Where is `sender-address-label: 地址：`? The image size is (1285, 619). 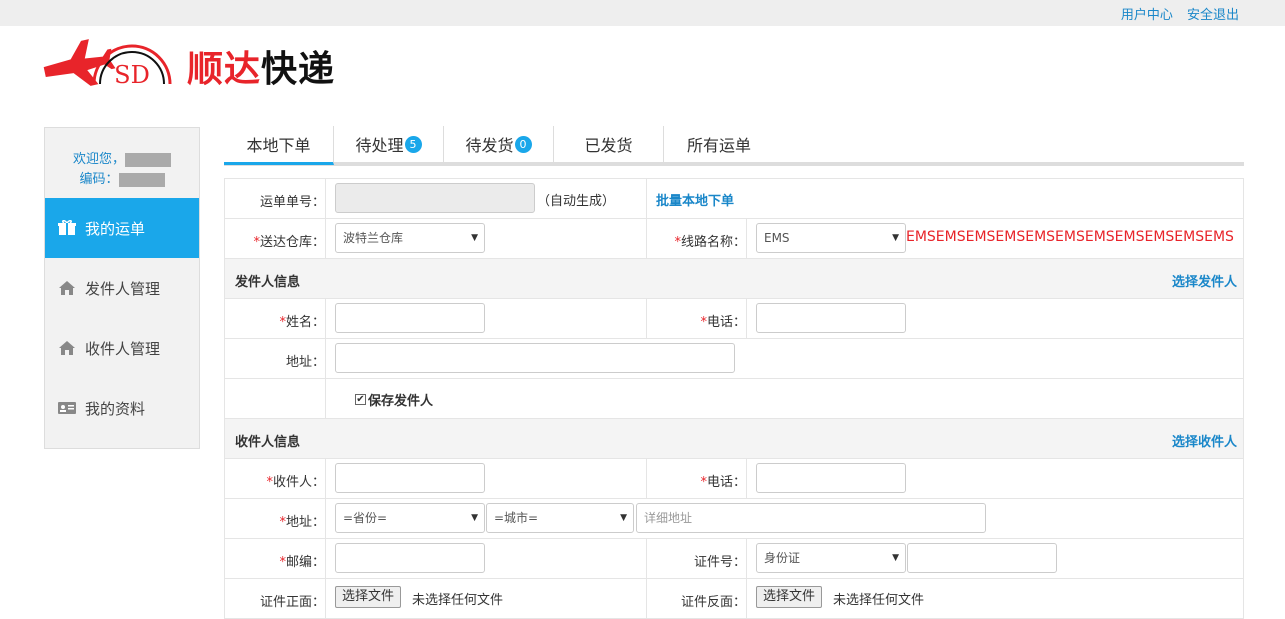
sender-address-label: 地址： is located at coordinates (305, 362).